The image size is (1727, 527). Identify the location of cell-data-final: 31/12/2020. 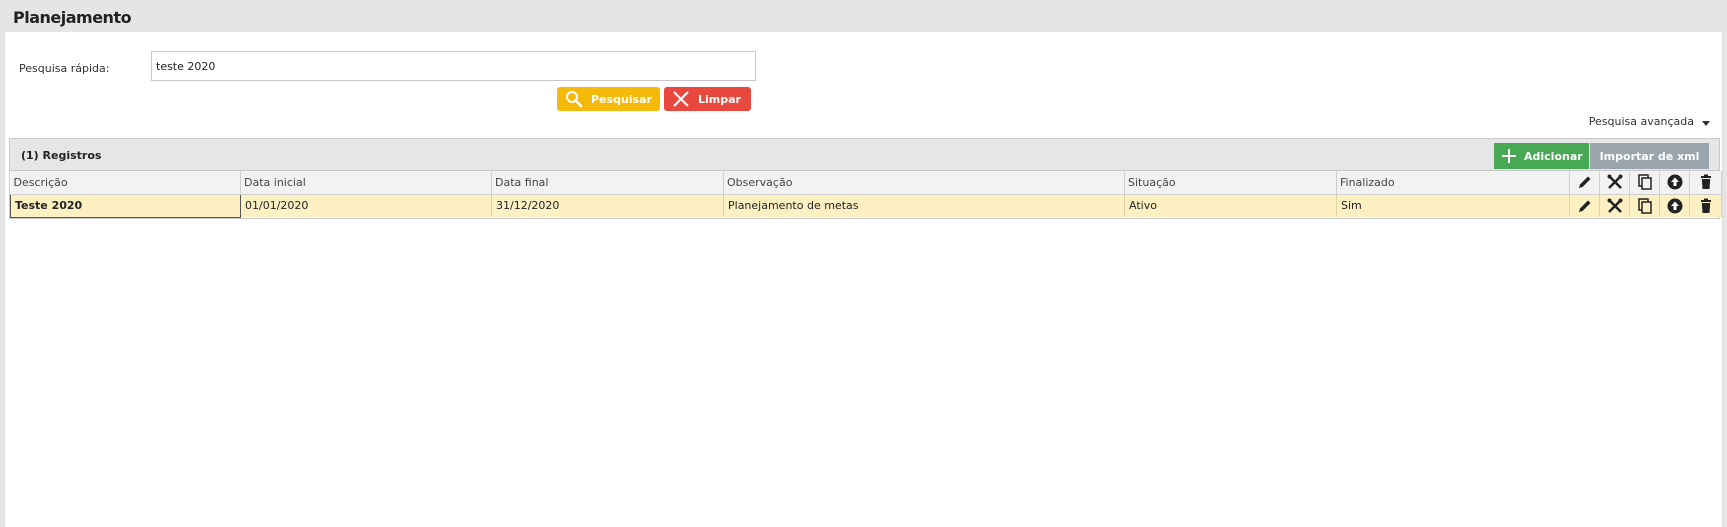
(607, 205).